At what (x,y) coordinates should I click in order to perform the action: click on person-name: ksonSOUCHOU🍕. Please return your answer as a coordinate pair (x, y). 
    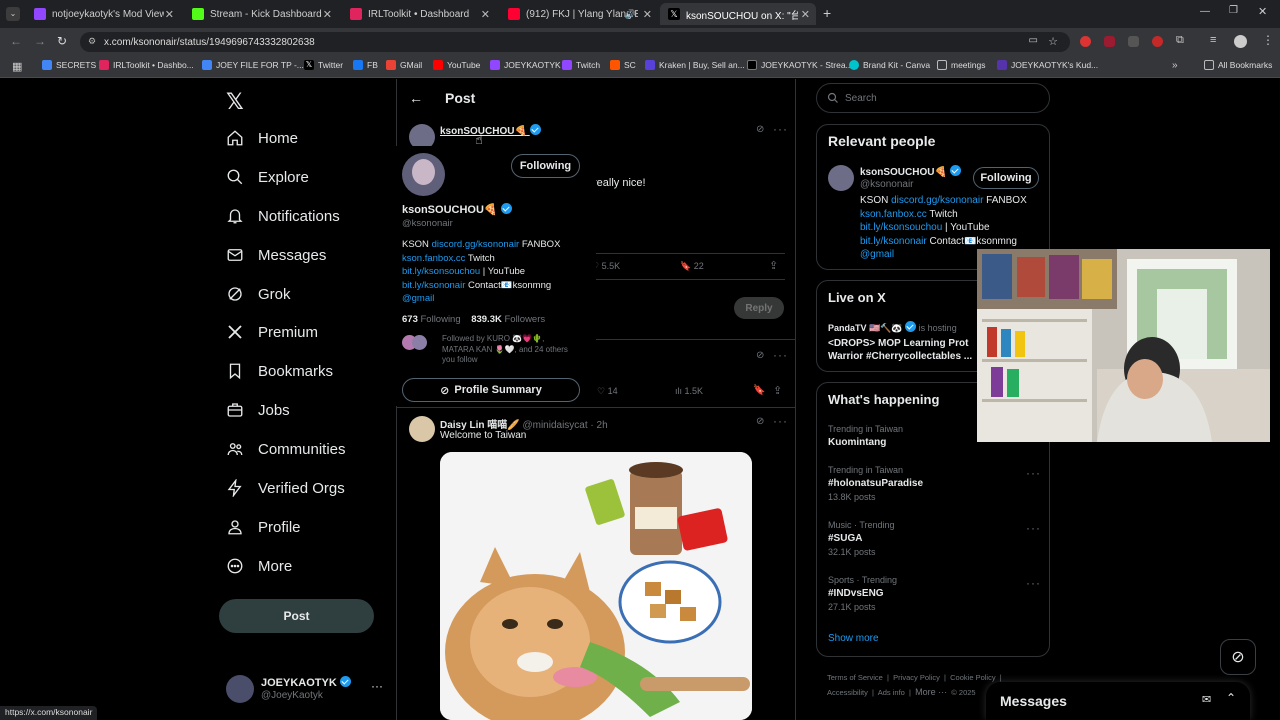
    Looking at the image, I should click on (910, 171).